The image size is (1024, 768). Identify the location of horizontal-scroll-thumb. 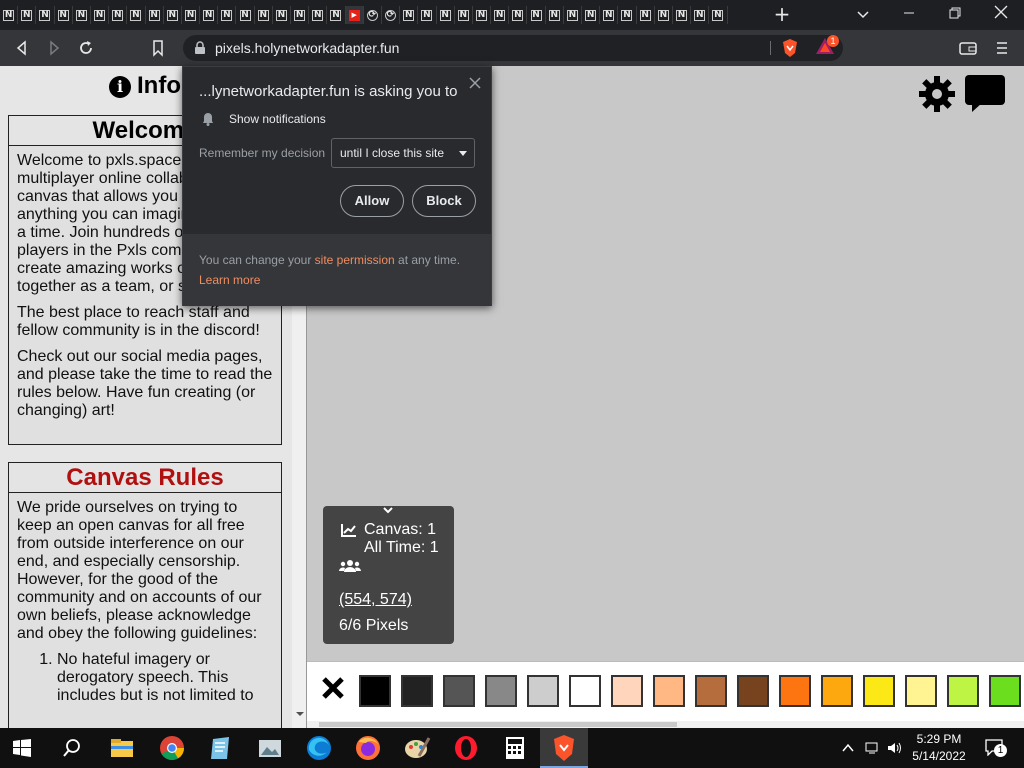
(498, 724).